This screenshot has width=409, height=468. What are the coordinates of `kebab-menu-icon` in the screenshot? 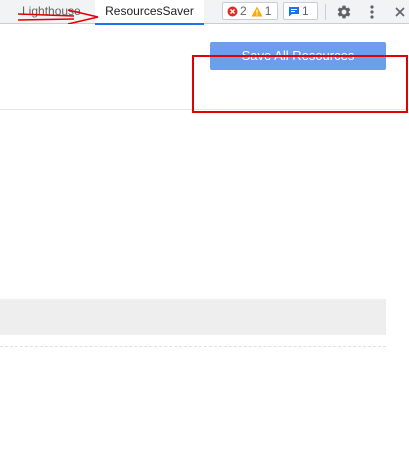 It's located at (372, 12).